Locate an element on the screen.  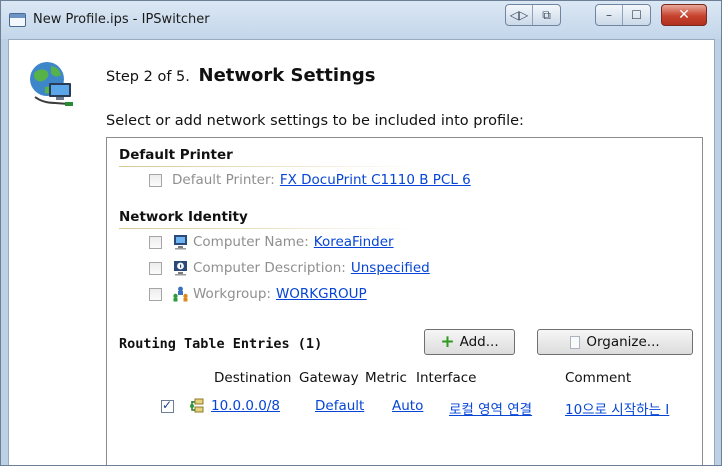
info-monitor-icon is located at coordinates (180, 268).